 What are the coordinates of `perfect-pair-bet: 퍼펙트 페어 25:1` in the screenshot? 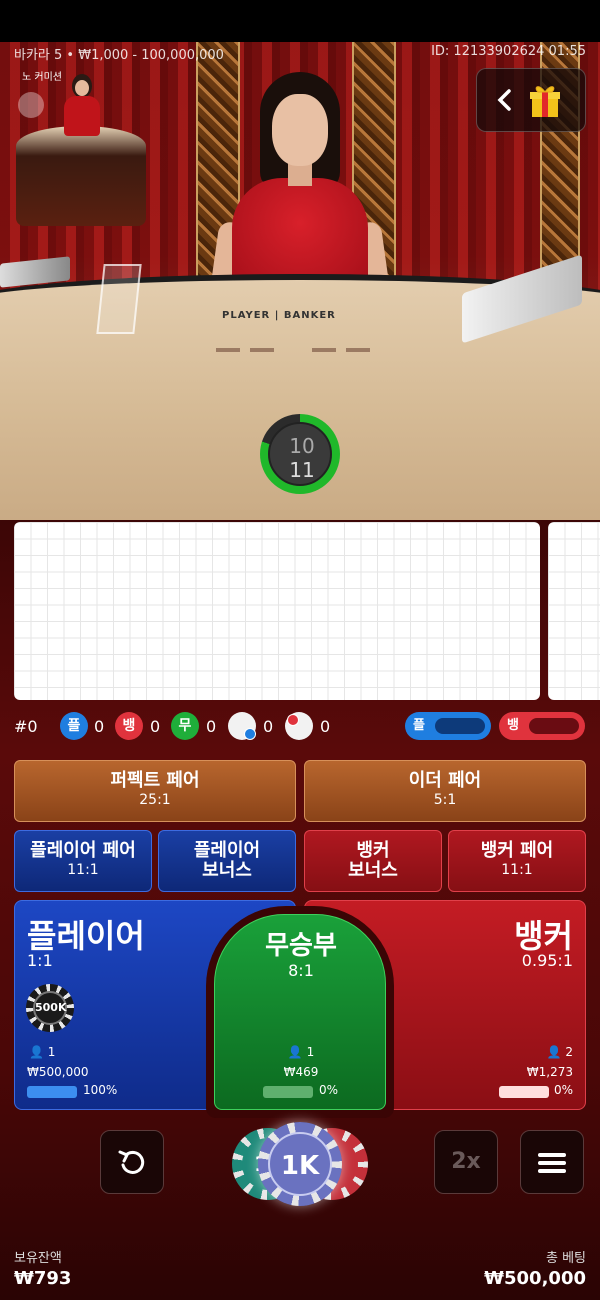 It's located at (155, 791).